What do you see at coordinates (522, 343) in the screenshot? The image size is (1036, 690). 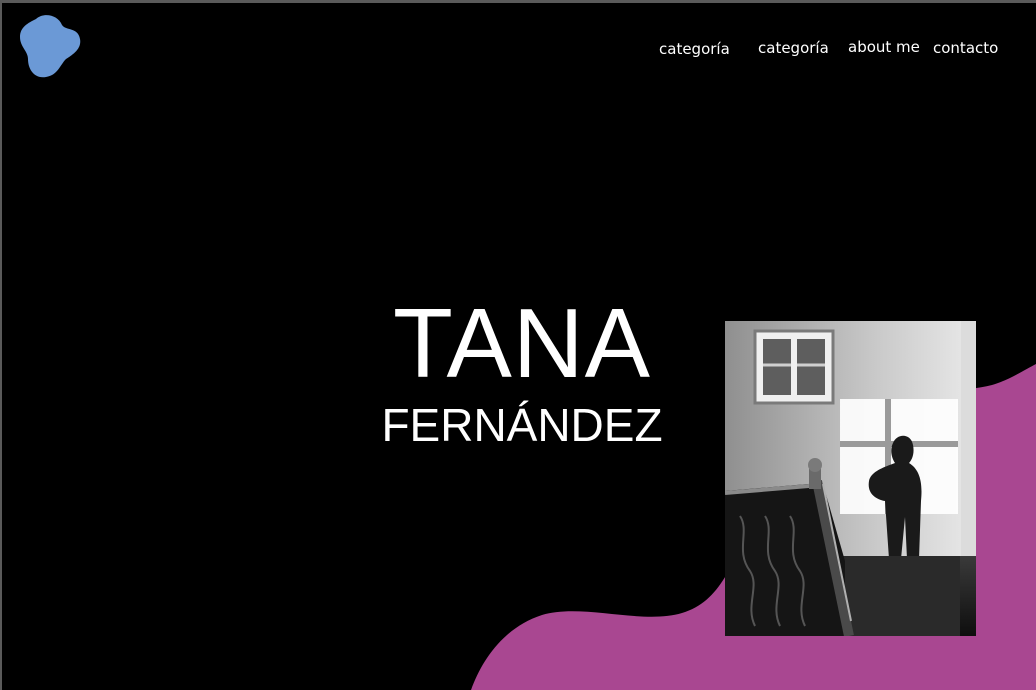 I see `hero-first-name: TANA` at bounding box center [522, 343].